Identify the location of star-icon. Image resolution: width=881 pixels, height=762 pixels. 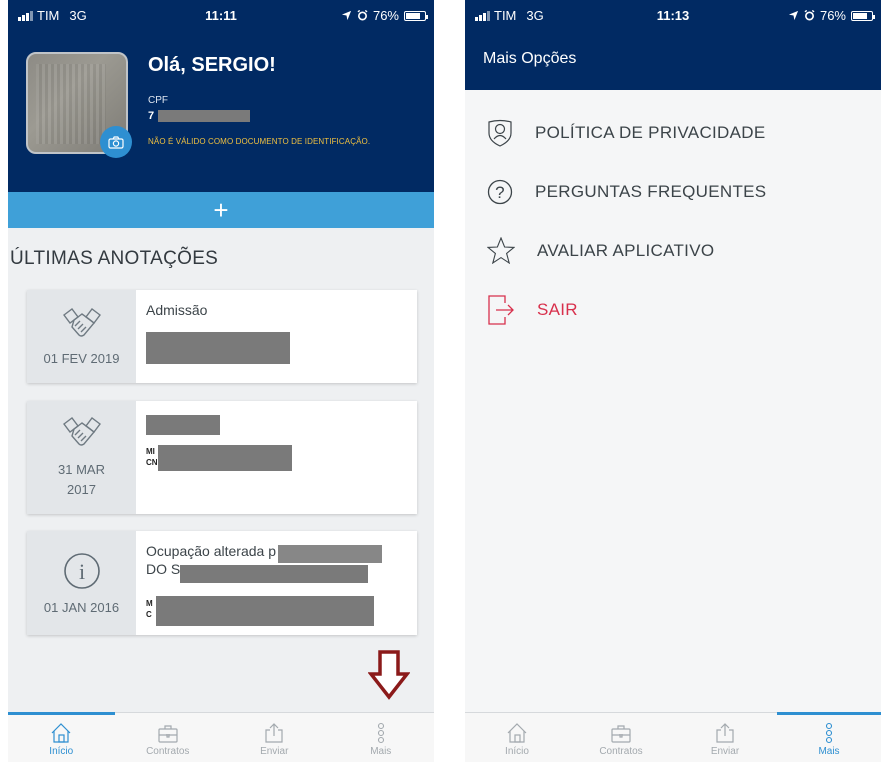
(501, 250).